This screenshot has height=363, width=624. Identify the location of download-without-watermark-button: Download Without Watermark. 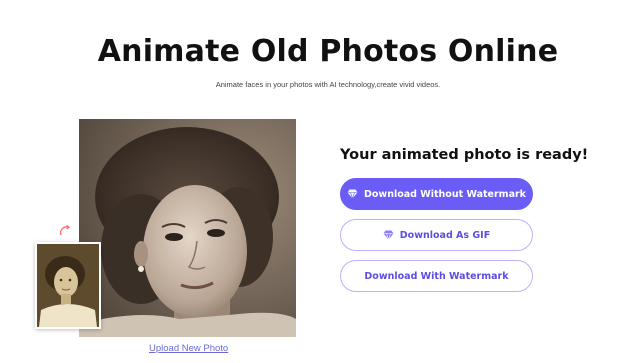
(436, 194).